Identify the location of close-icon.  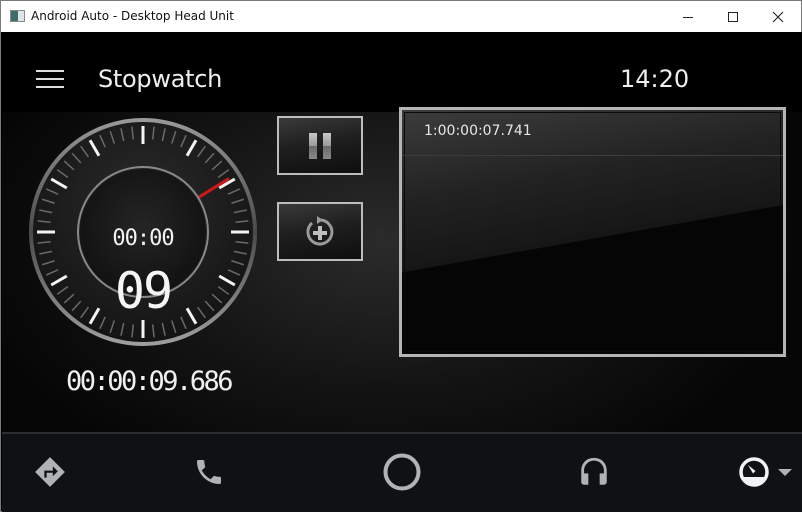
(778, 16).